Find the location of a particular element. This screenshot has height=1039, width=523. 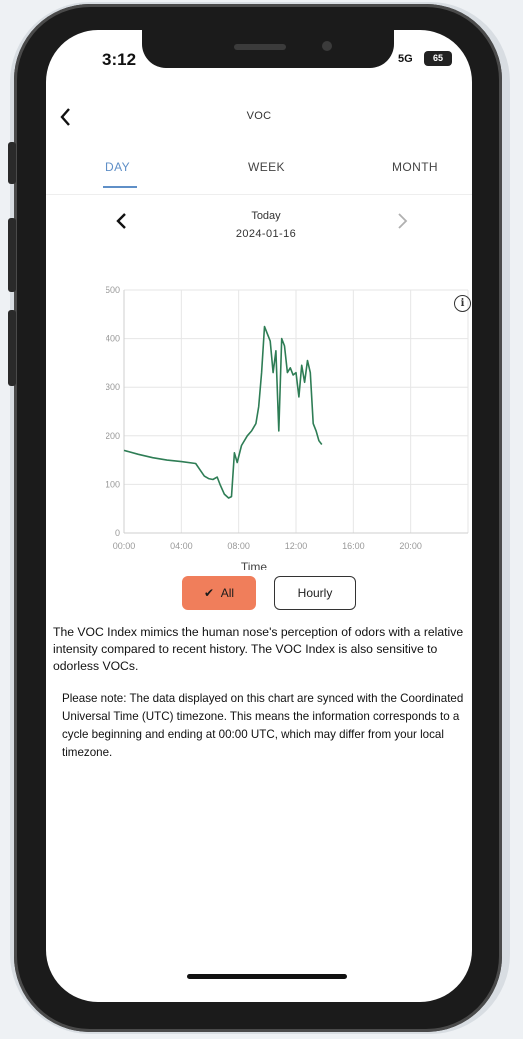

x-tick-label: 04:00 is located at coordinates (181, 546).